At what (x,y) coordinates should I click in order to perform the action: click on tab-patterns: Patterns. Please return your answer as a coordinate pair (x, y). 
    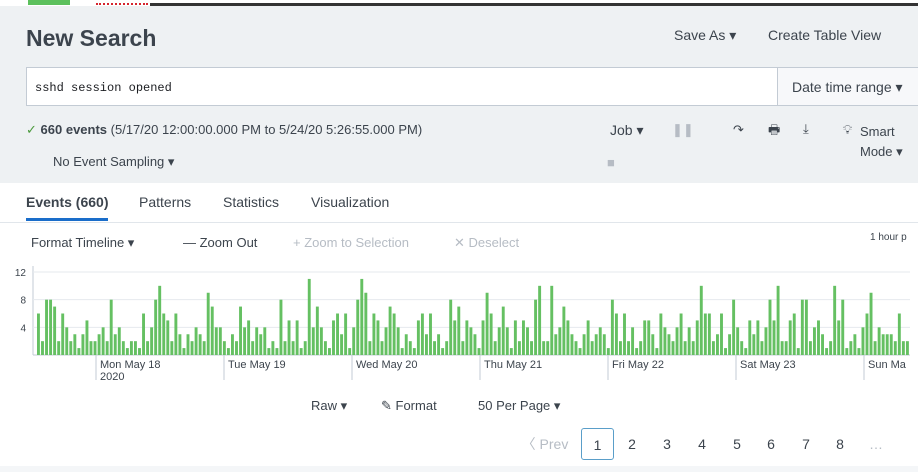
    Looking at the image, I should click on (165, 202).